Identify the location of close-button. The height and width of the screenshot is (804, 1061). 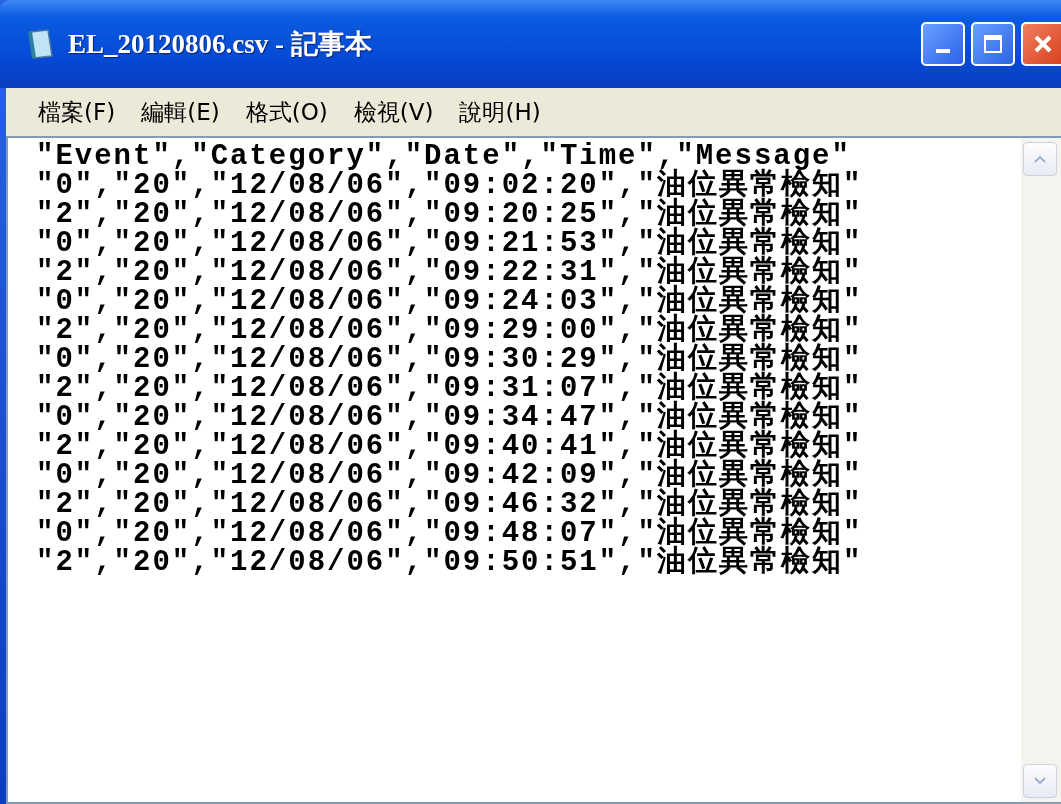
(1041, 44).